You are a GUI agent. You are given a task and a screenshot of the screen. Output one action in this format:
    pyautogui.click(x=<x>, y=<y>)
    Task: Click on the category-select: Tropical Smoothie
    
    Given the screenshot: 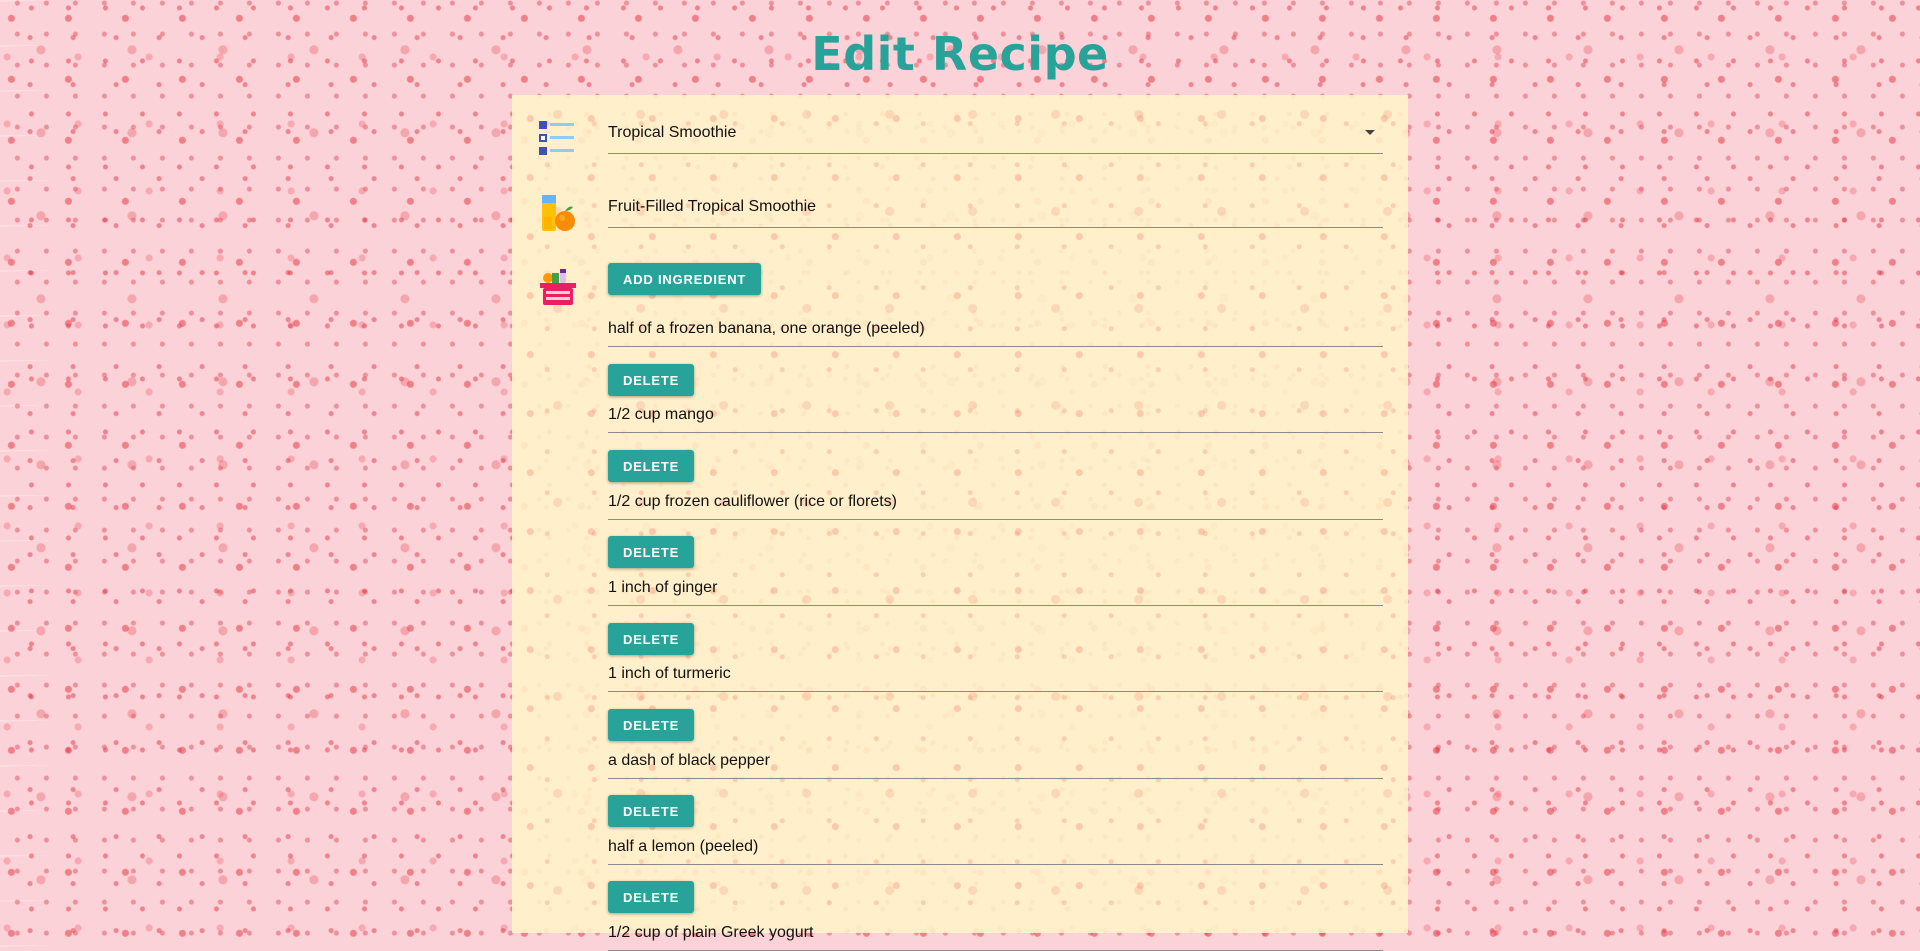 What is the action you would take?
    pyautogui.click(x=995, y=133)
    